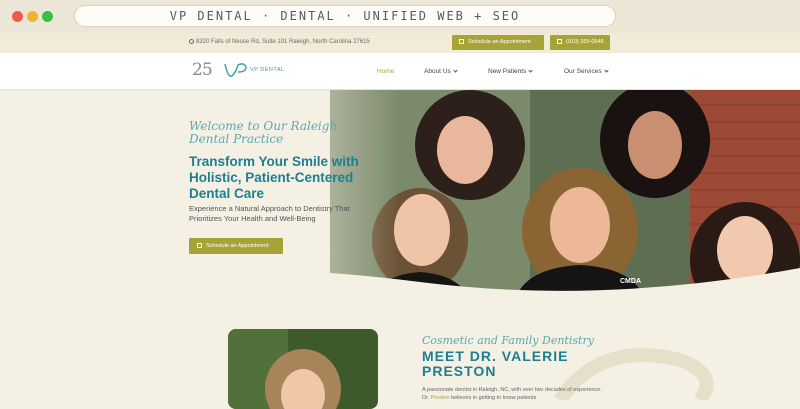 This screenshot has width=800, height=409. I want to click on nav-item-about-us: About Us, so click(441, 71).